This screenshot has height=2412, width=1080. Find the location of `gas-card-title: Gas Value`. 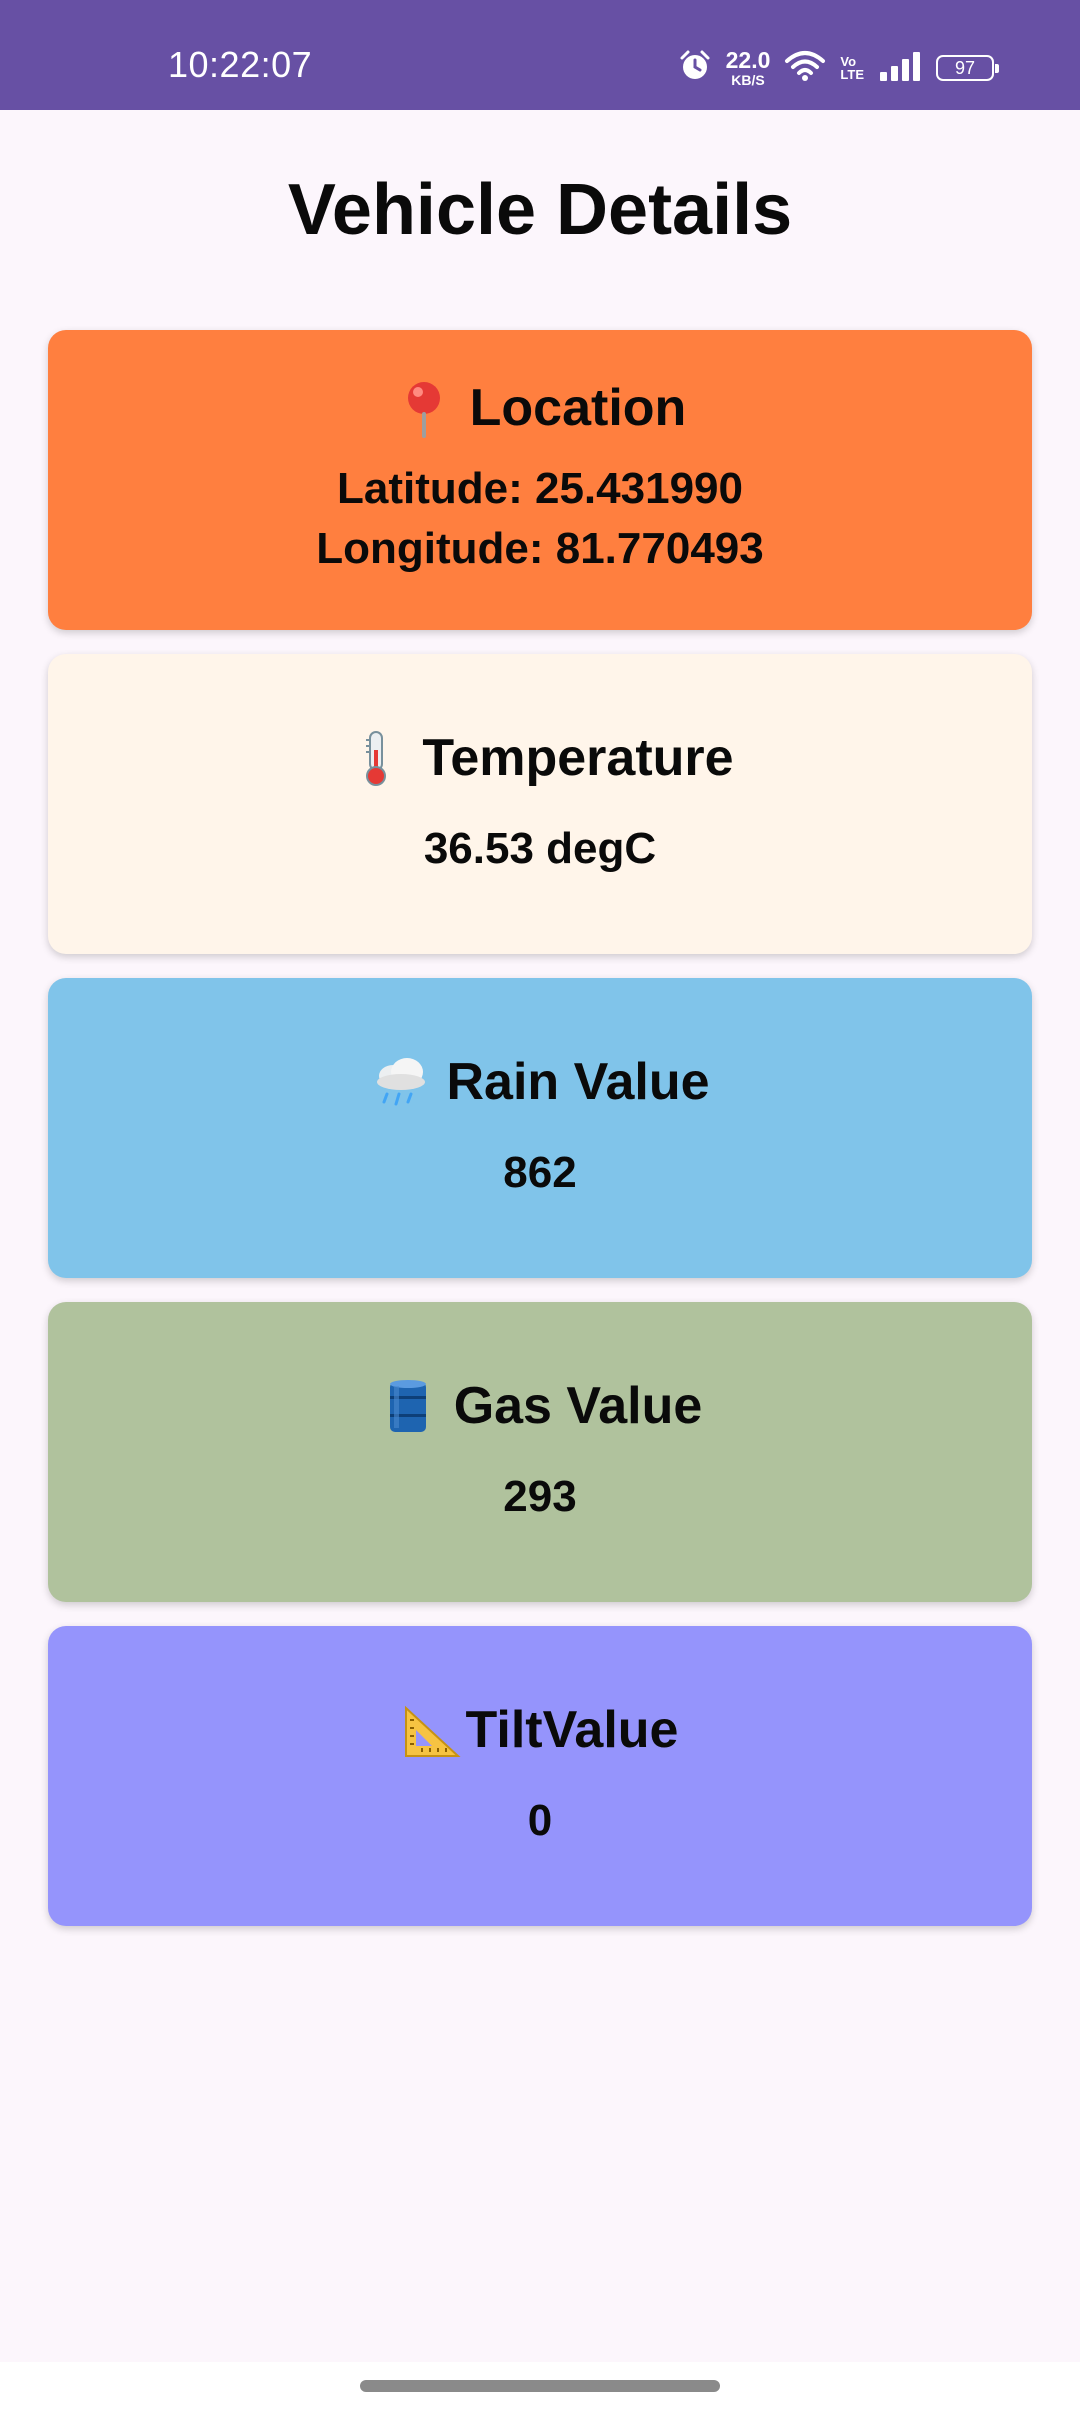

gas-card-title: Gas Value is located at coordinates (540, 1406).